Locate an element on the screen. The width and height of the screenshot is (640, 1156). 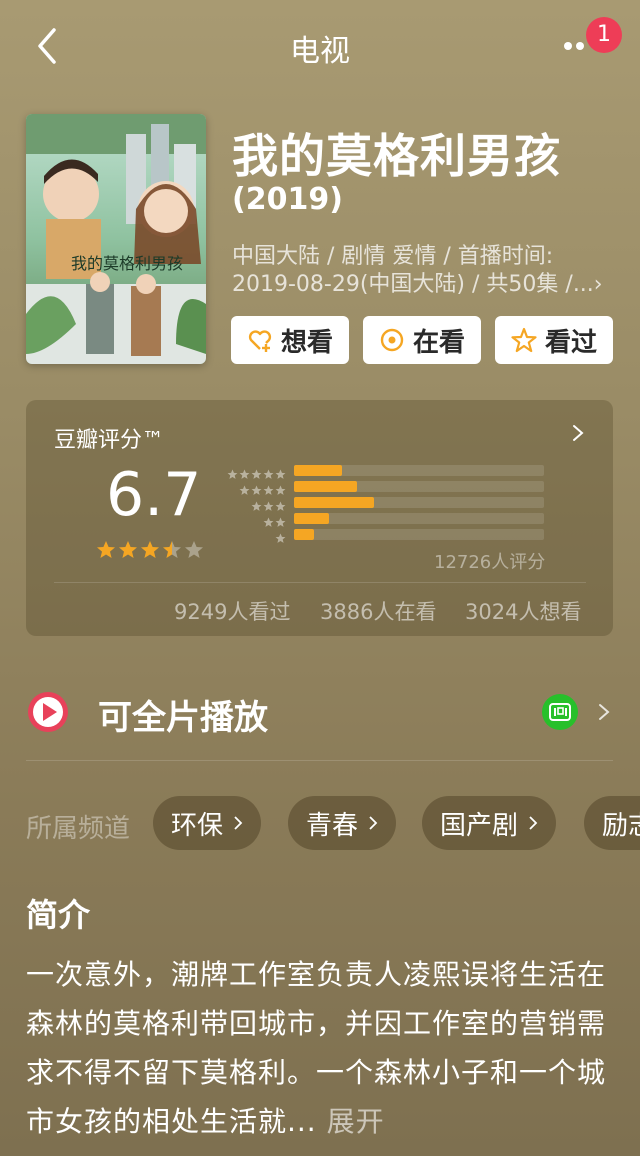
poster-image: 我的莫格利男孩 is located at coordinates (116, 239).